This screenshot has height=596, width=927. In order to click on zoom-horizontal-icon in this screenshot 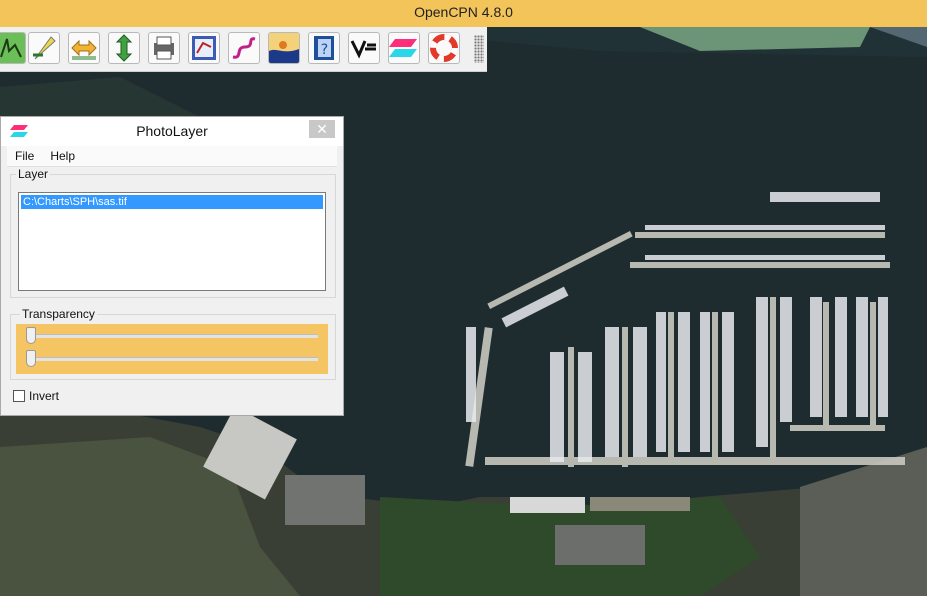, I will do `click(84, 49)`.